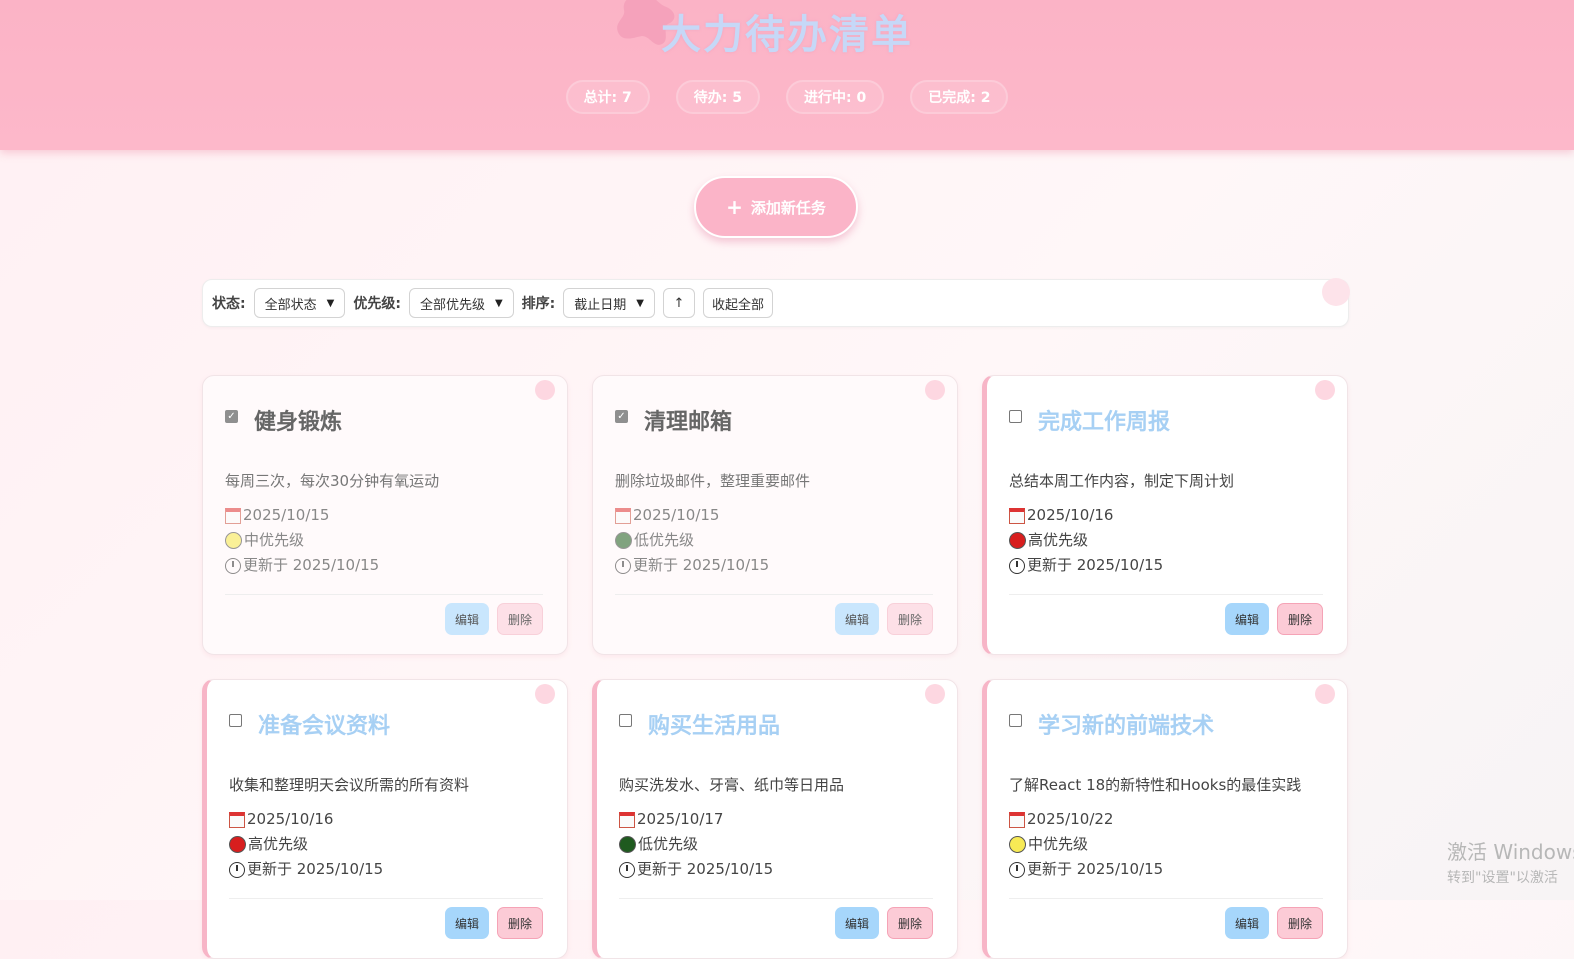 The image size is (1574, 959). Describe the element at coordinates (1510, 861) in the screenshot. I see `windows-activation-watermark: 激活 Windows 转到"设置"以激活` at that location.